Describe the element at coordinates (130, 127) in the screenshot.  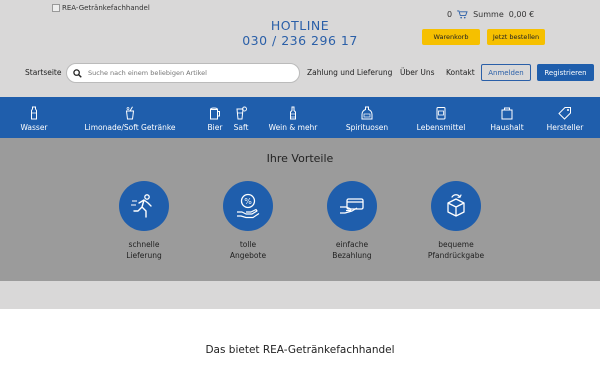
I see `category-label: Limonade/Soft Getränke` at that location.